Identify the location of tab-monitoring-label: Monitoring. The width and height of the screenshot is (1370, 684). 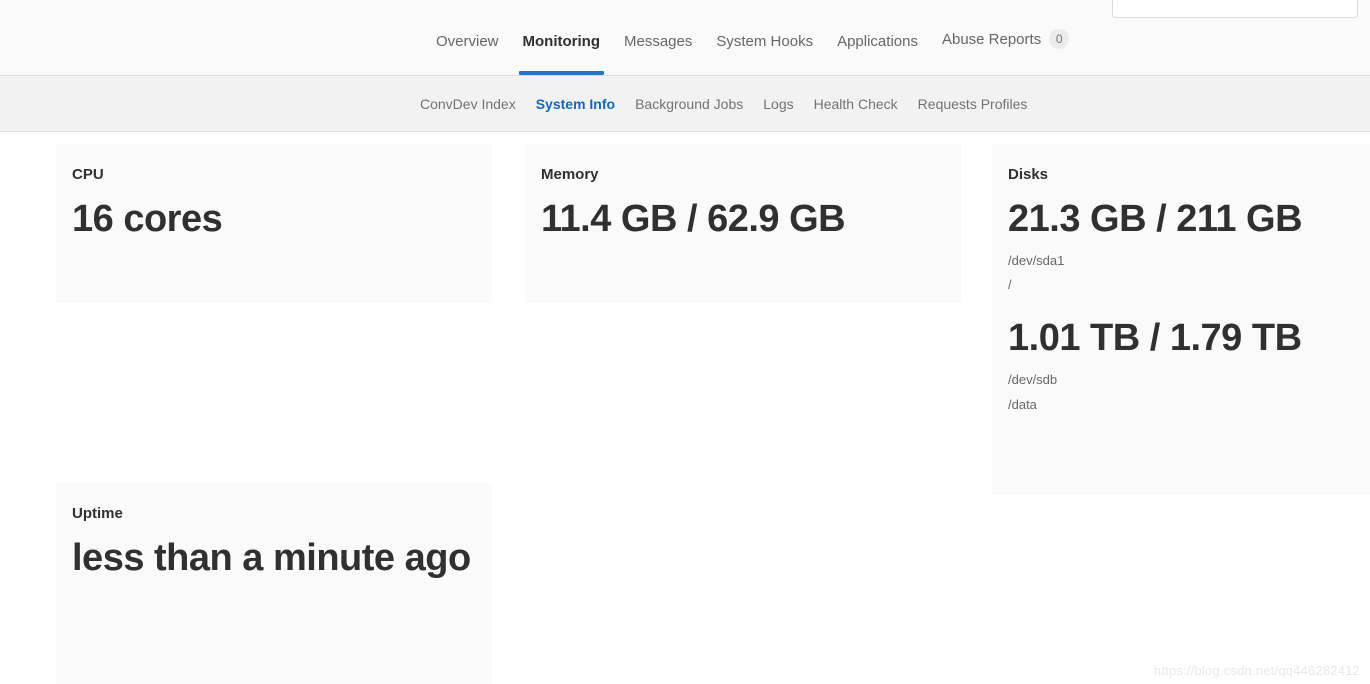
(561, 41).